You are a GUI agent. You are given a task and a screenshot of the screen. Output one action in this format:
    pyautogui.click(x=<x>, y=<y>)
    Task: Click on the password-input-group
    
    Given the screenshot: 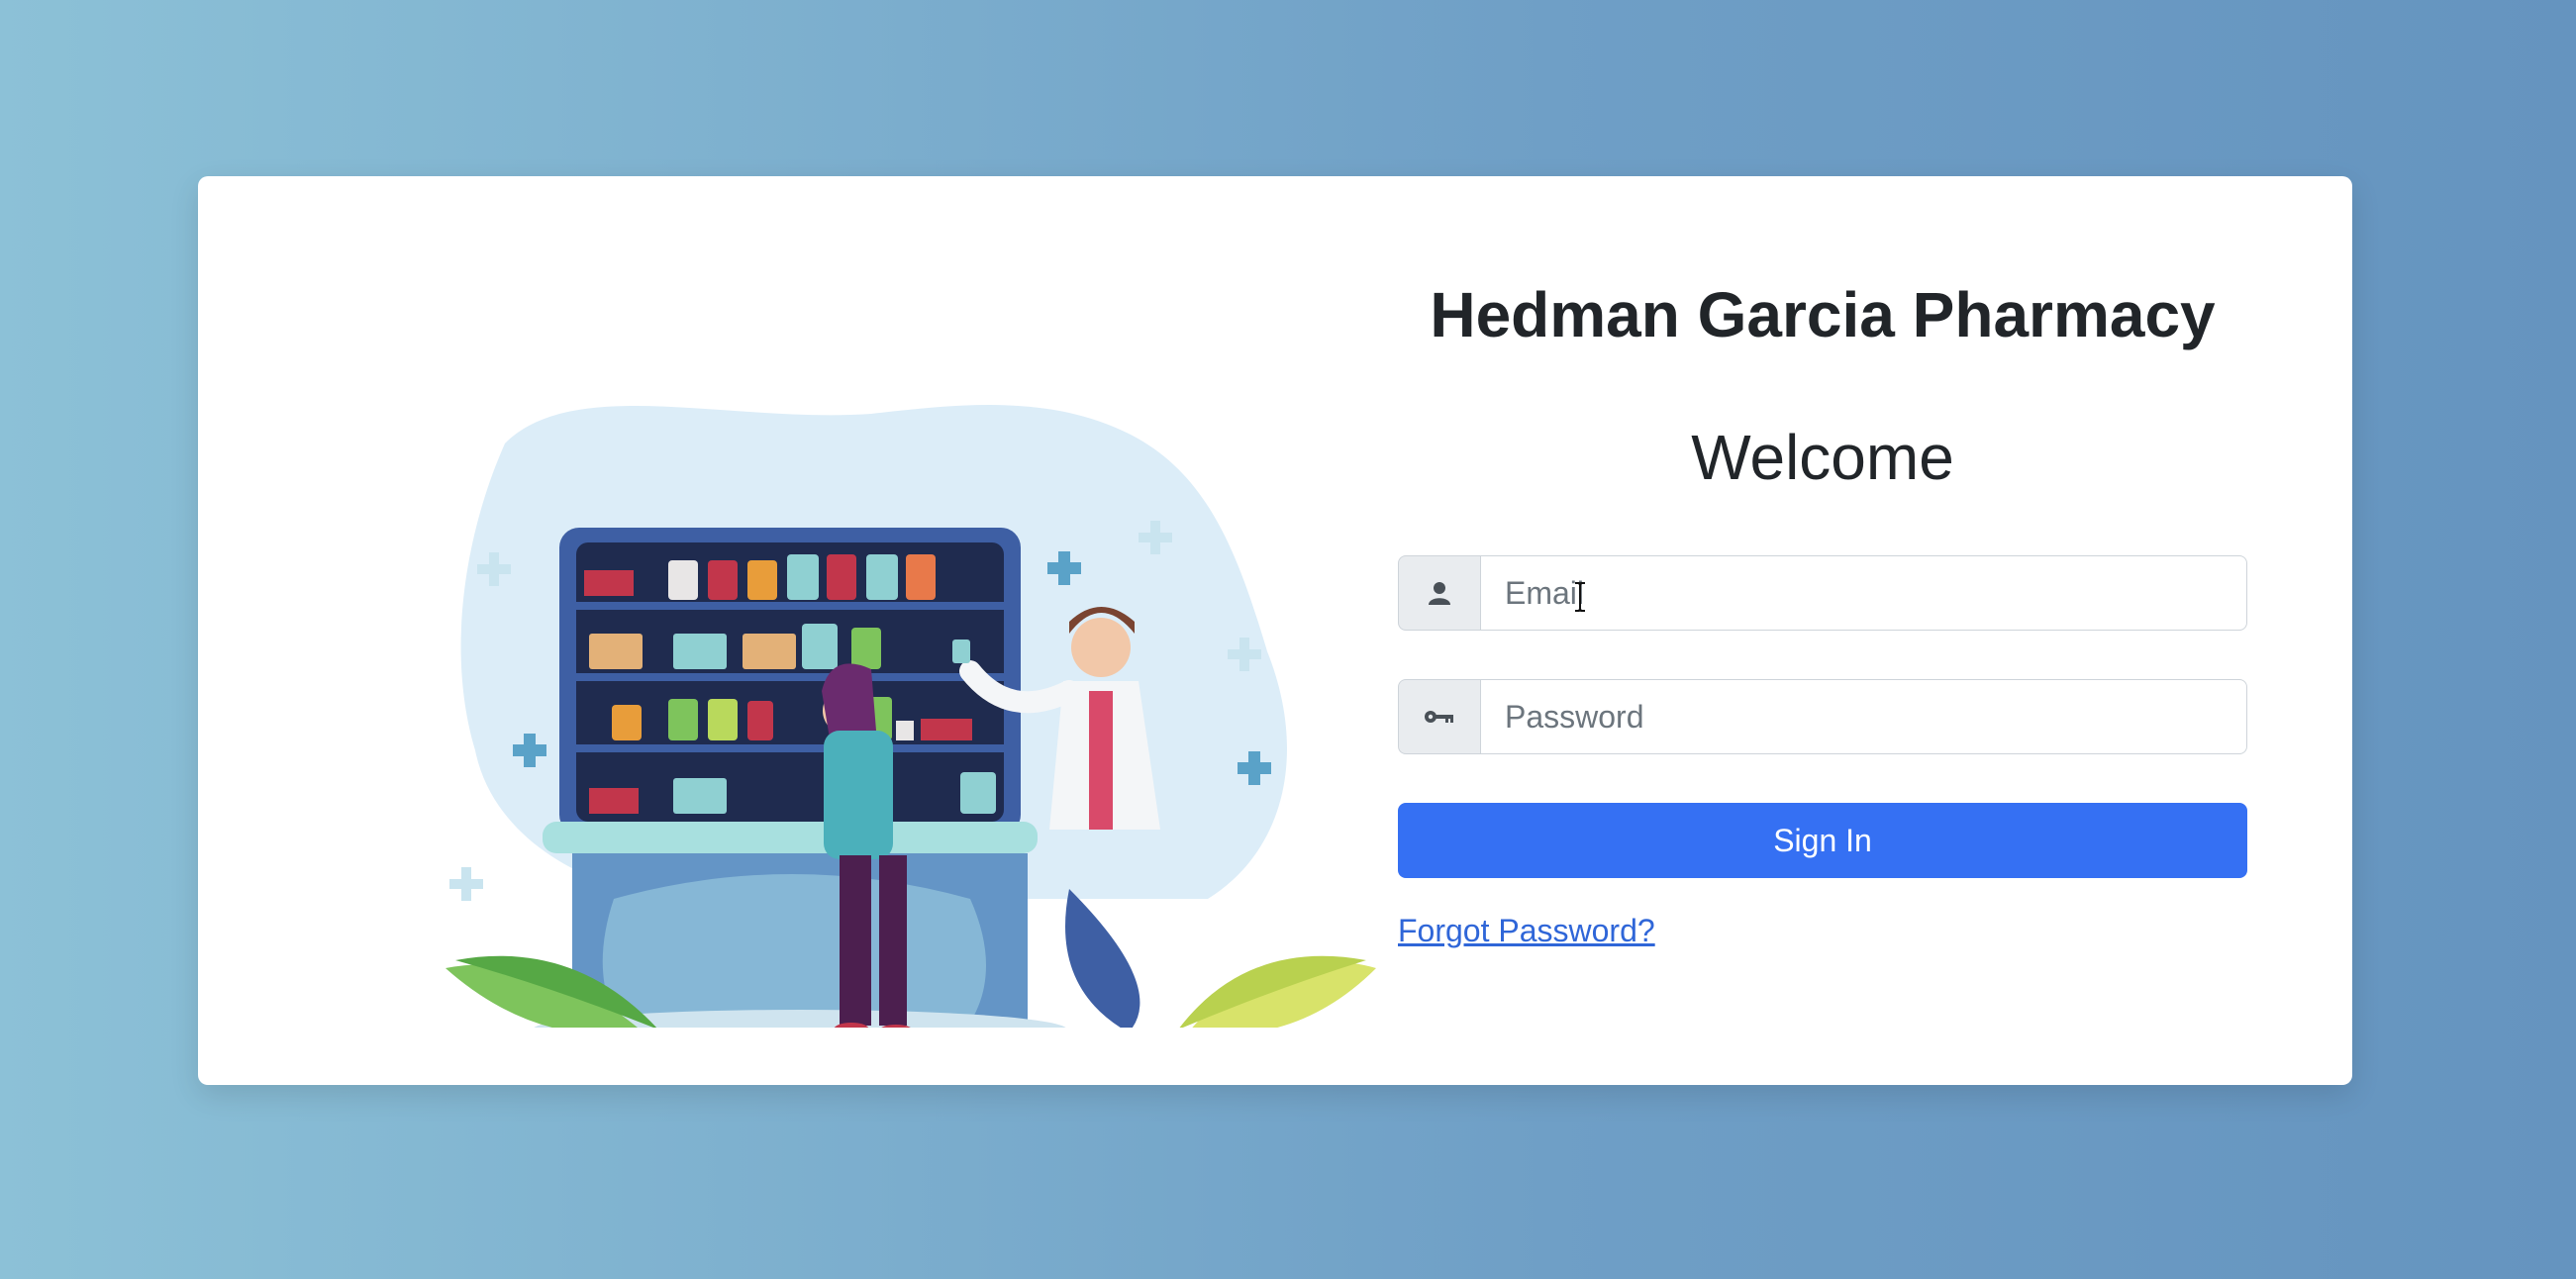 What is the action you would take?
    pyautogui.click(x=1823, y=716)
    